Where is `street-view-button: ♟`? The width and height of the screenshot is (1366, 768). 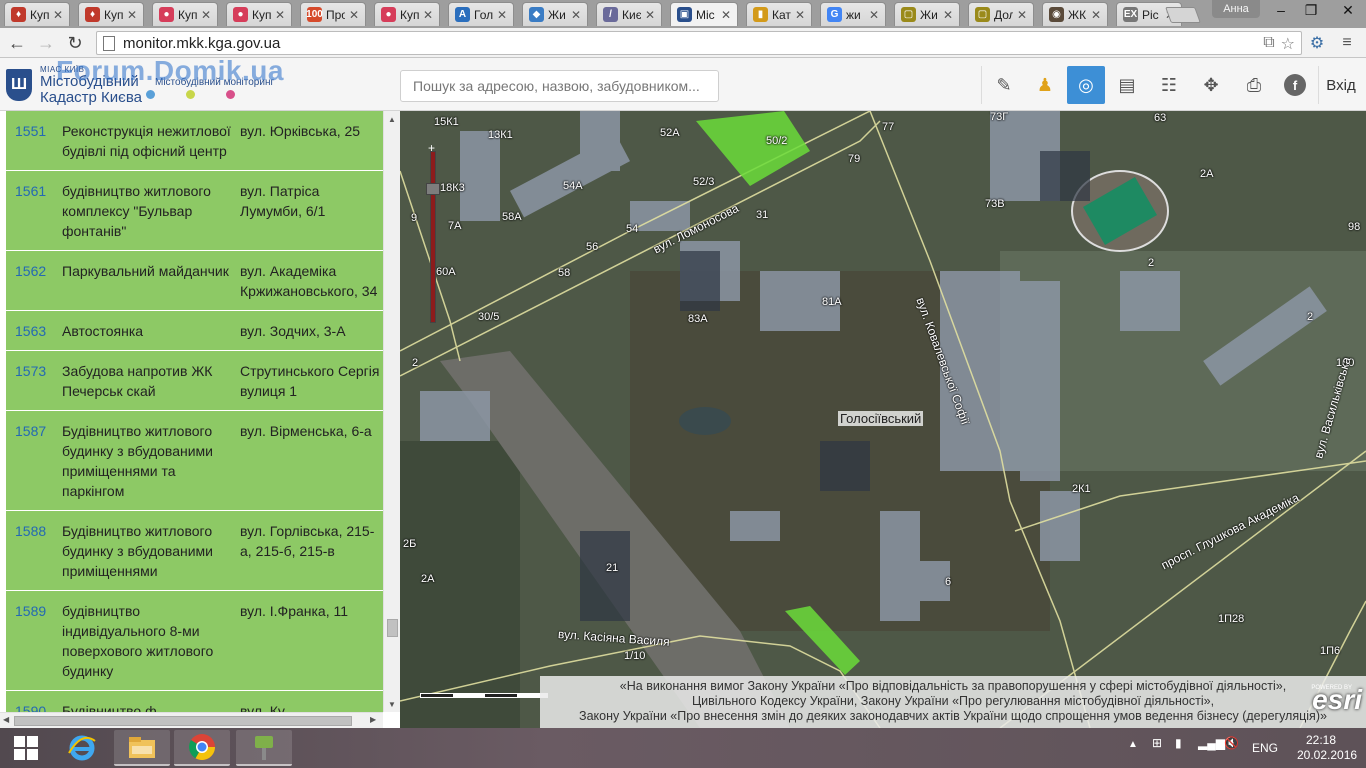
street-view-button: ♟ is located at coordinates (1045, 85).